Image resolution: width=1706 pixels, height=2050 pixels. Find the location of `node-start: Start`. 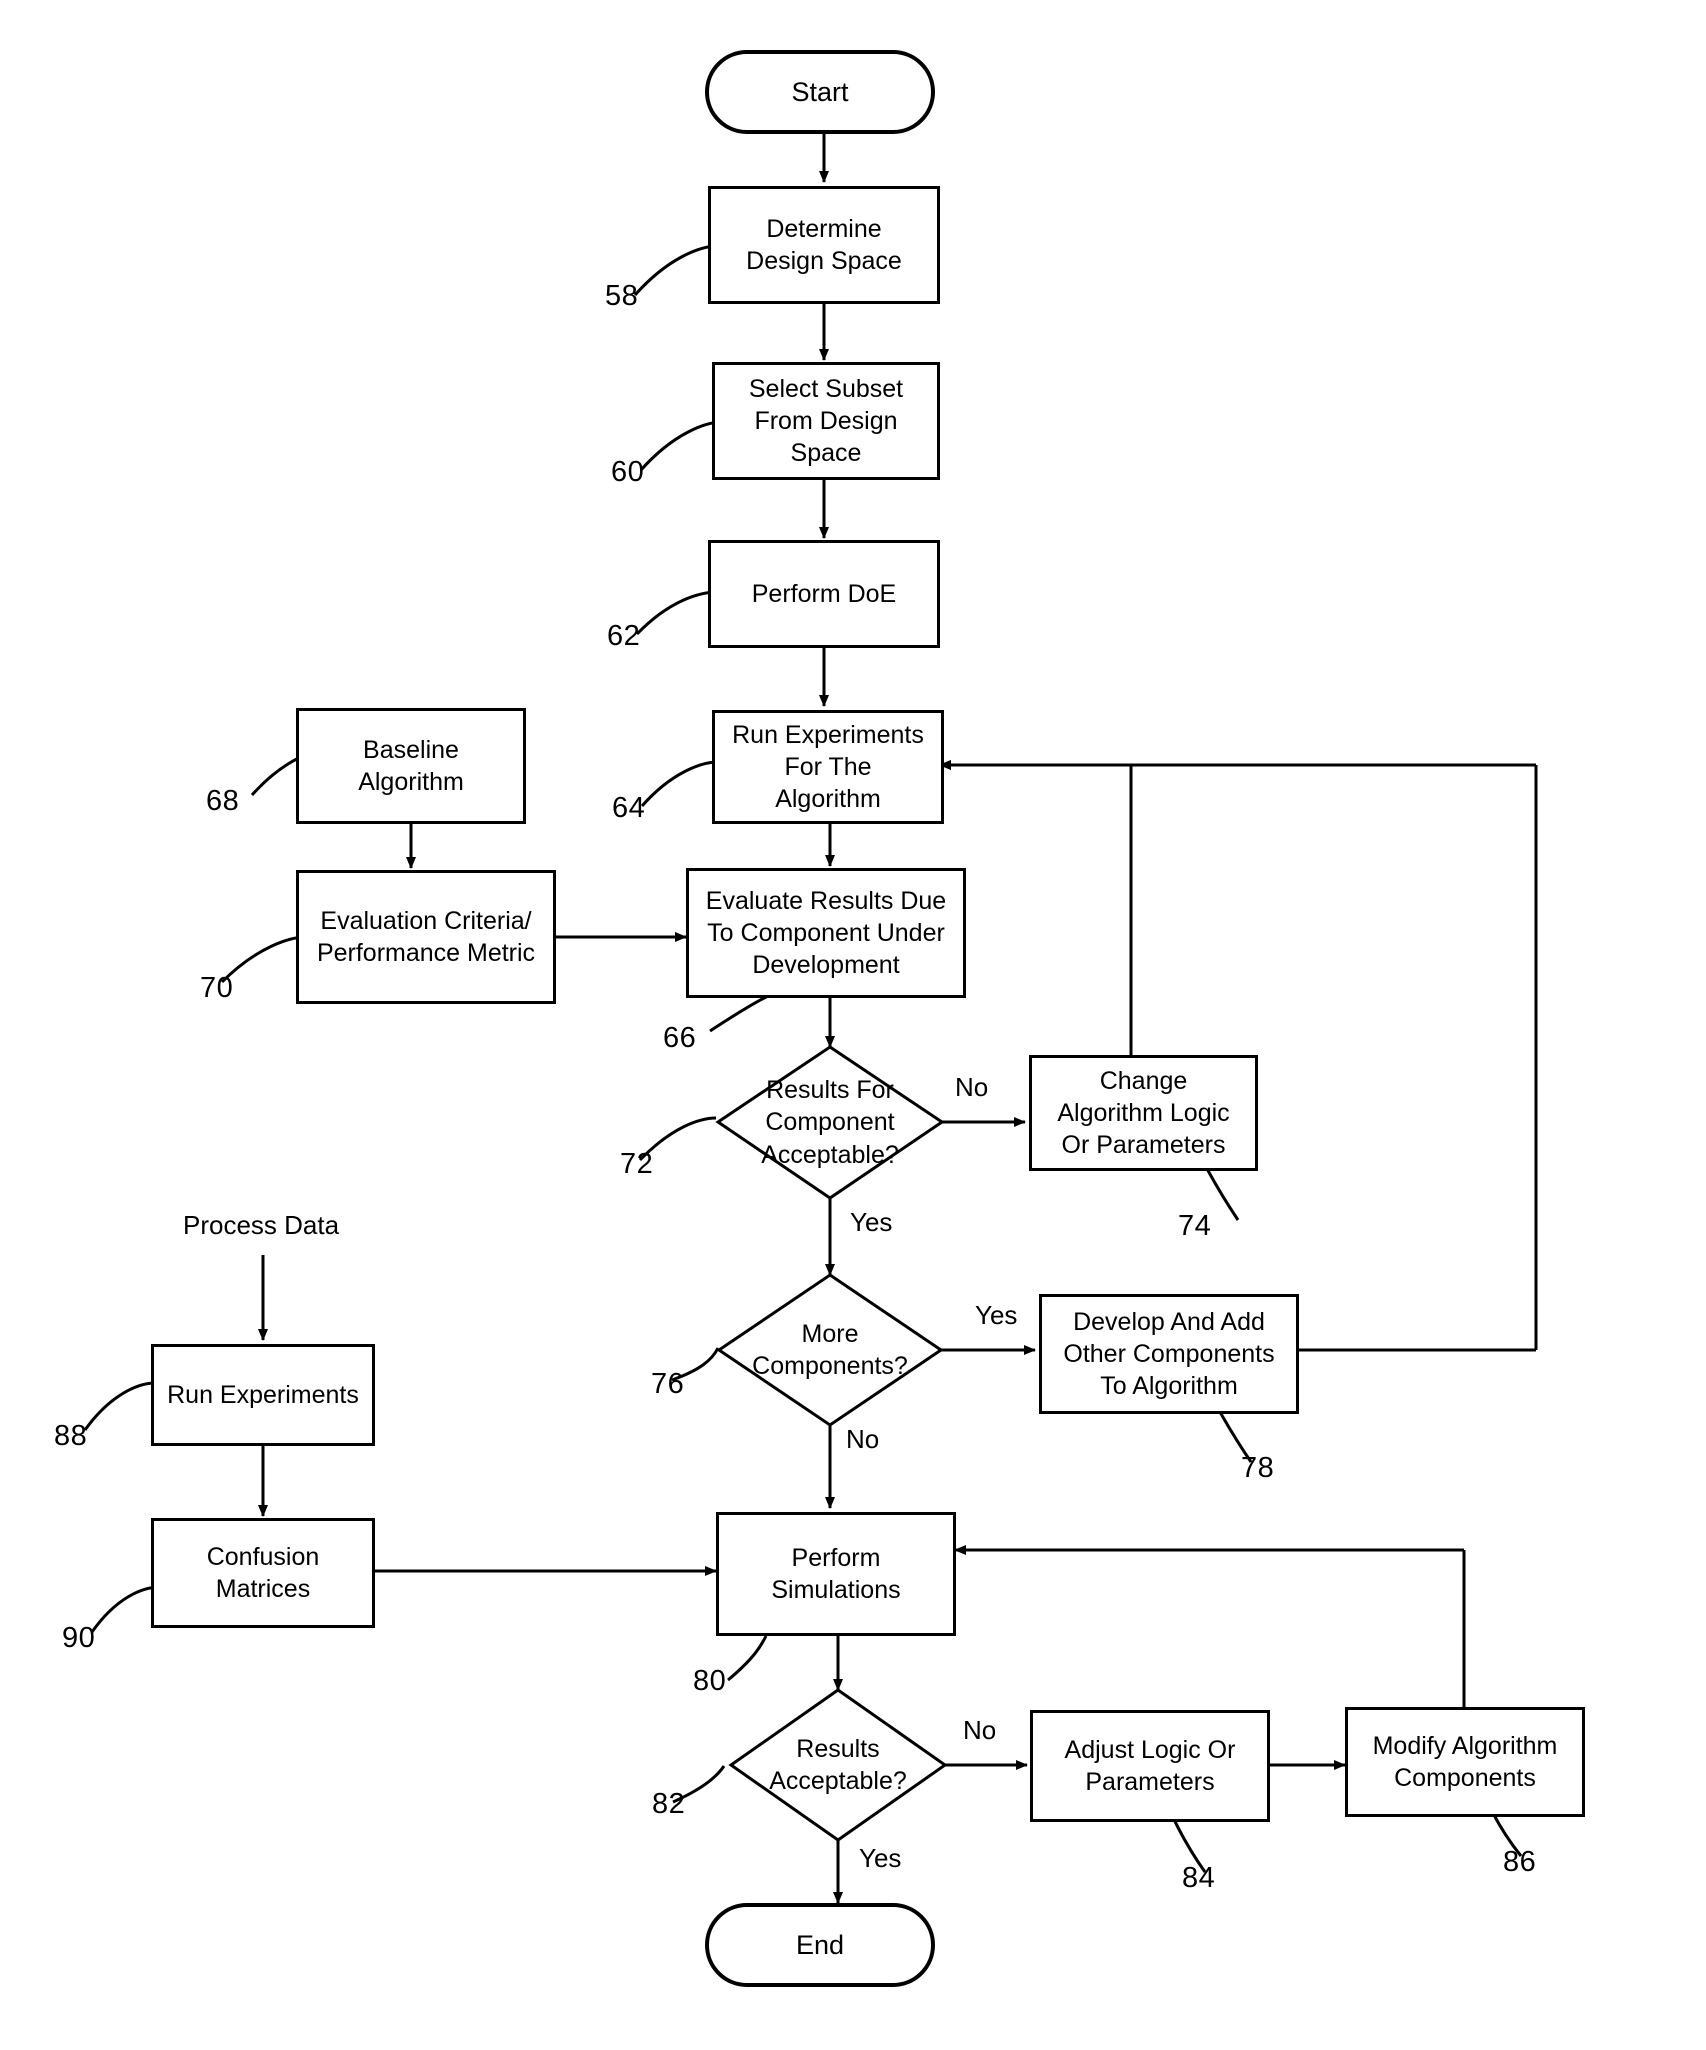

node-start: Start is located at coordinates (820, 92).